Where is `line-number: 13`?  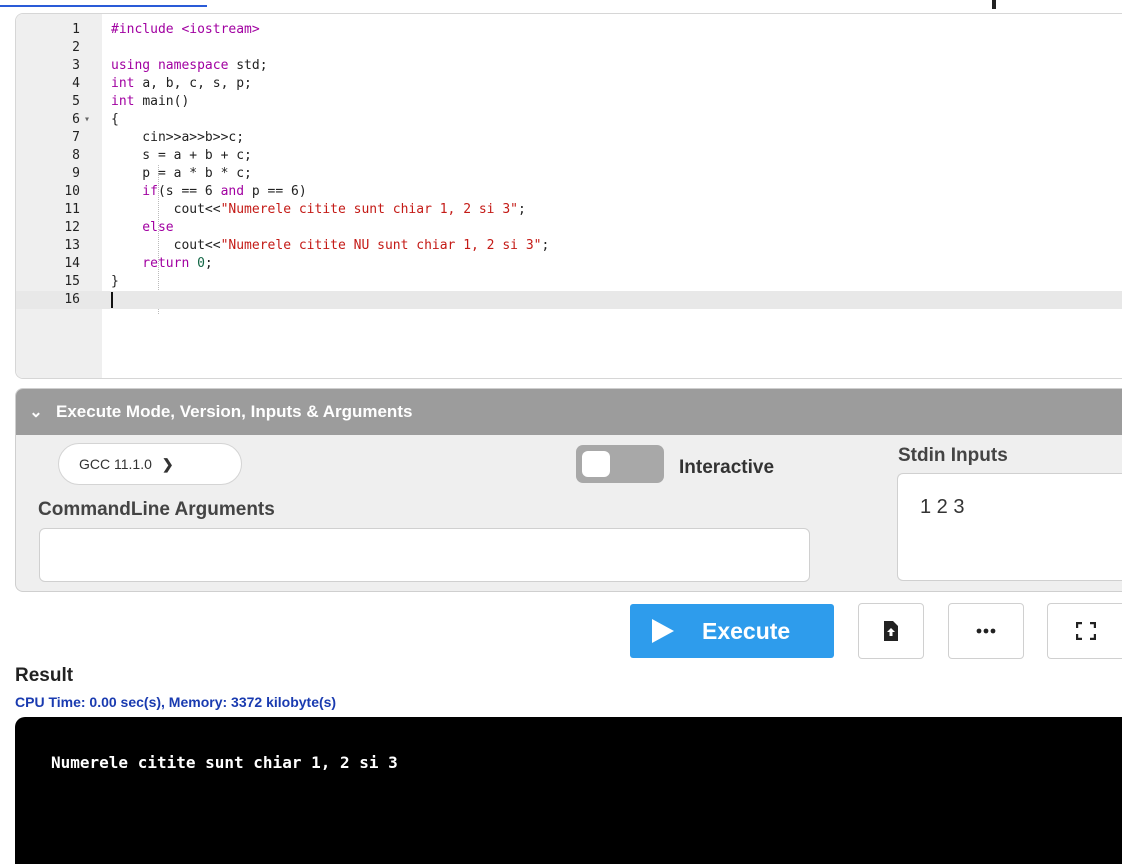 line-number: 13 is located at coordinates (72, 245).